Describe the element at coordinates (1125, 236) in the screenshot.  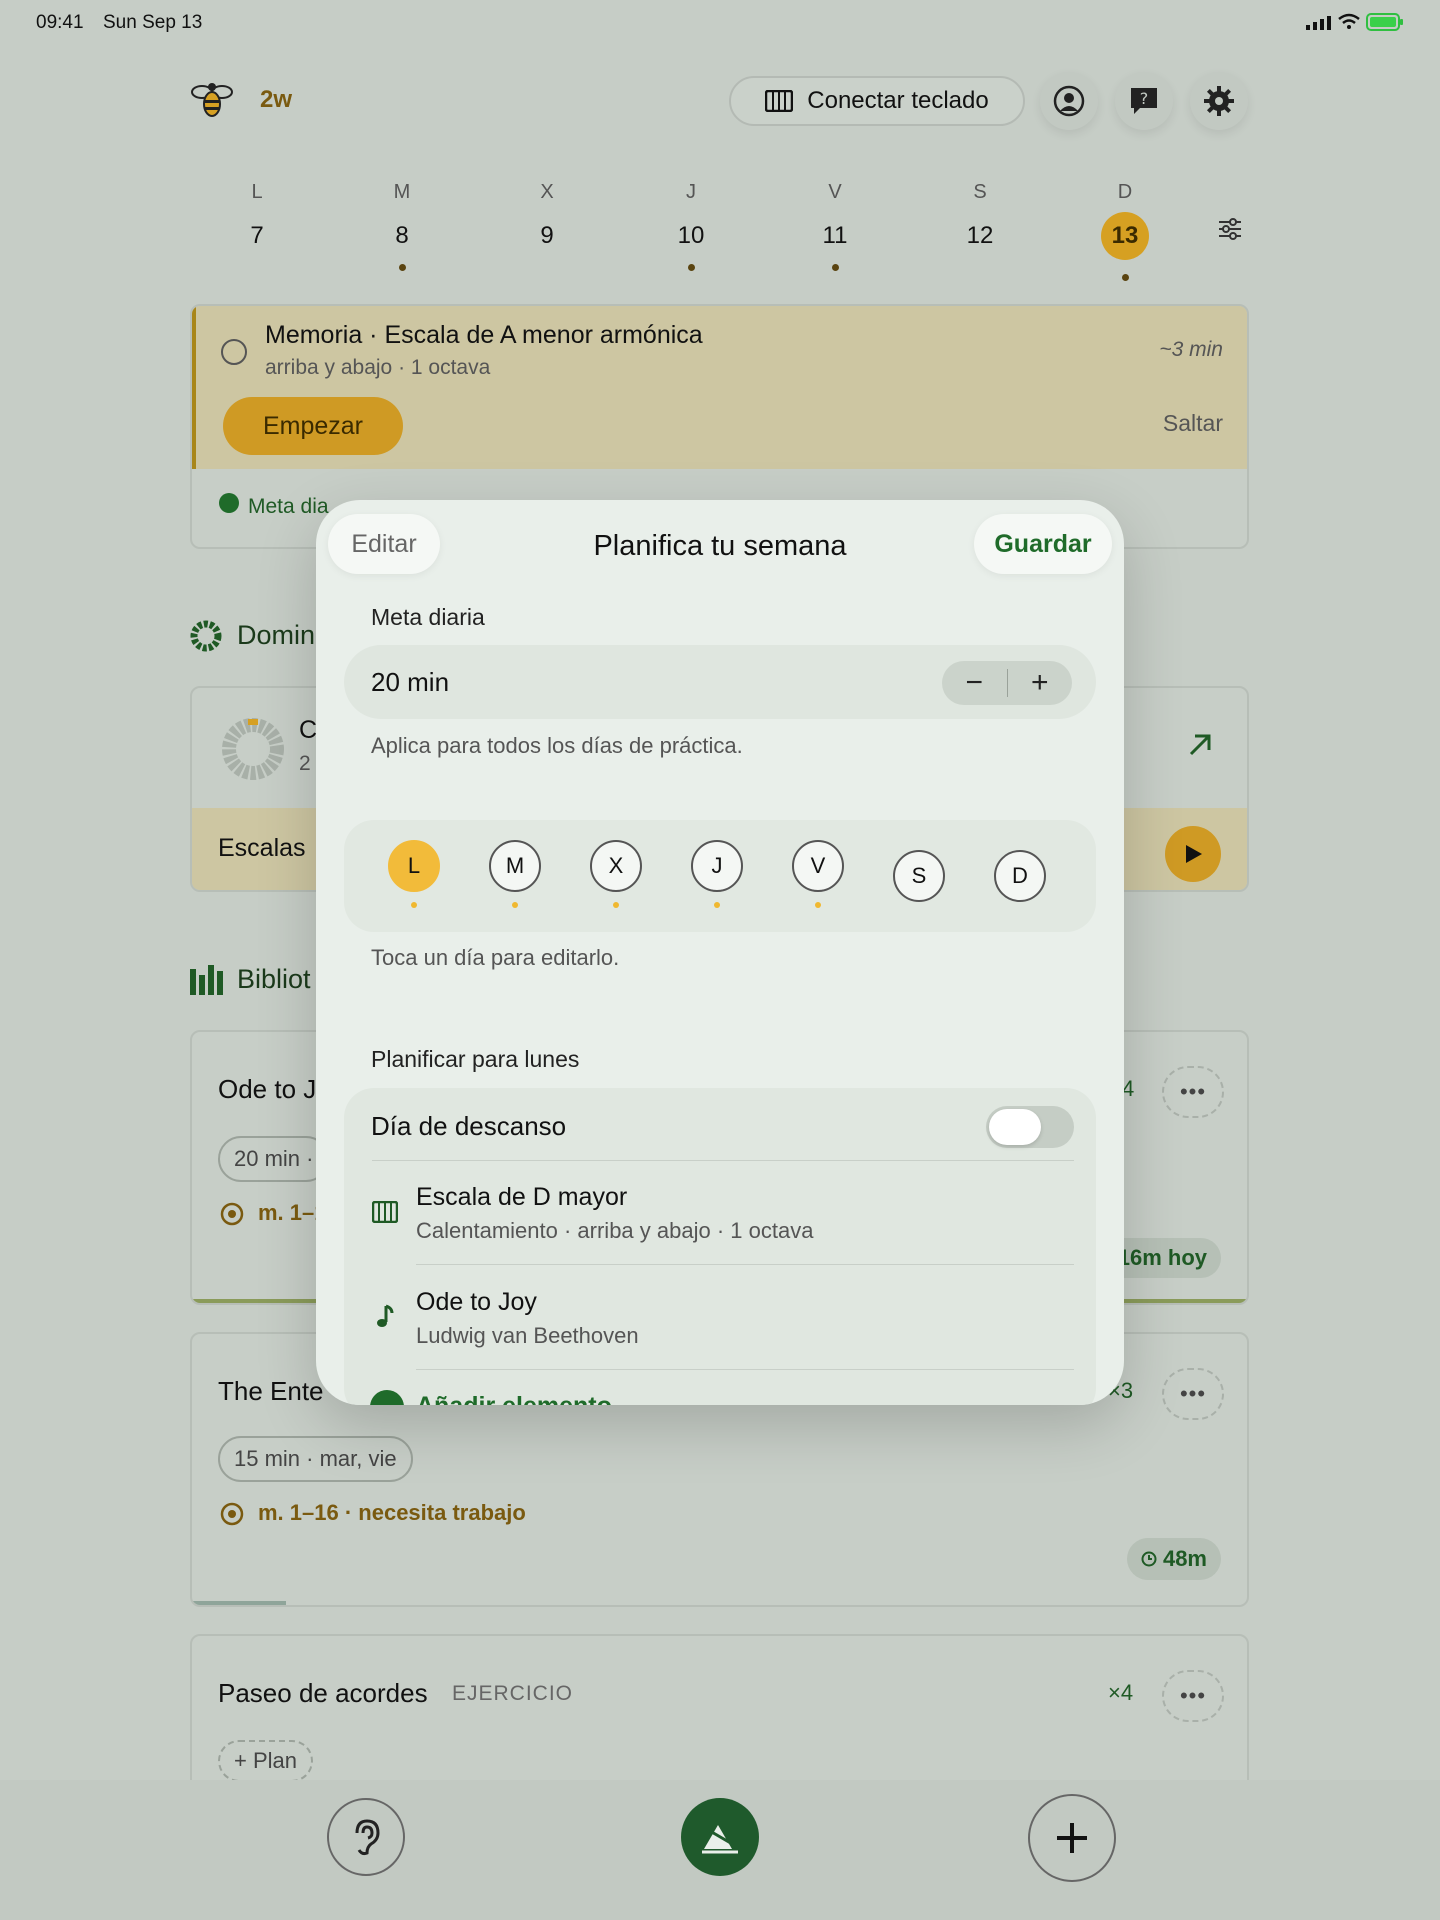
I see `week-day-number: 13` at that location.